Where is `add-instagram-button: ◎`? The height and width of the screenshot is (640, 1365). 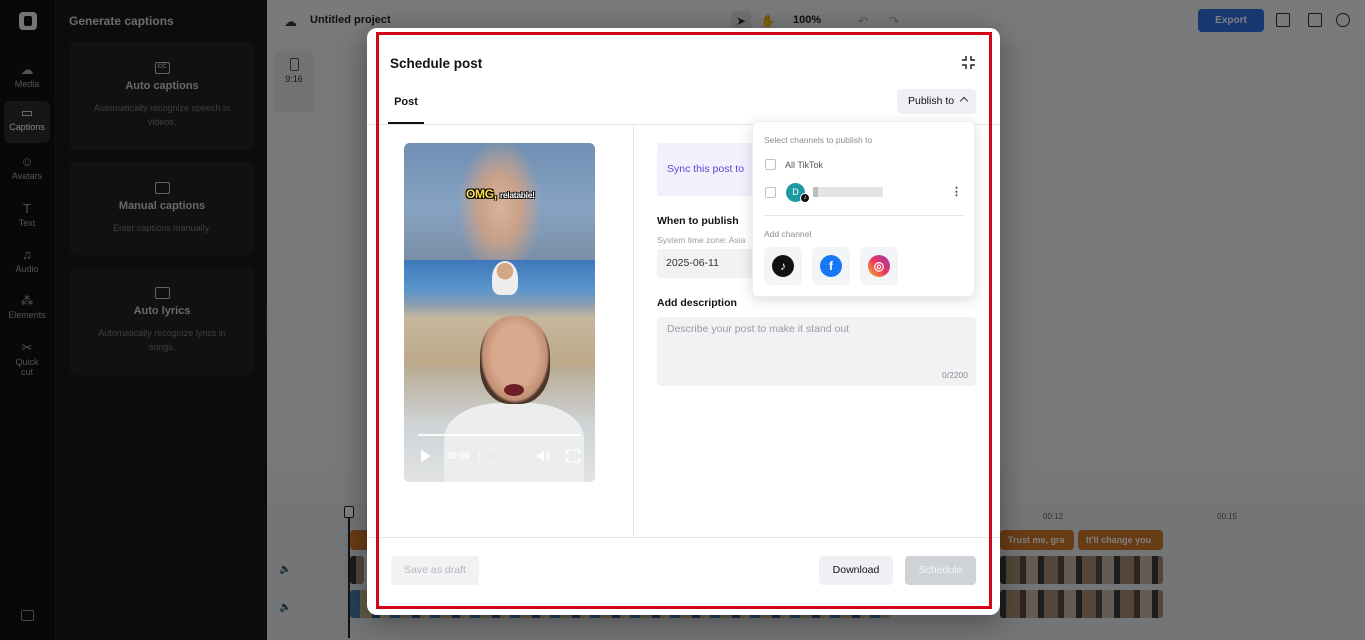 add-instagram-button: ◎ is located at coordinates (879, 266).